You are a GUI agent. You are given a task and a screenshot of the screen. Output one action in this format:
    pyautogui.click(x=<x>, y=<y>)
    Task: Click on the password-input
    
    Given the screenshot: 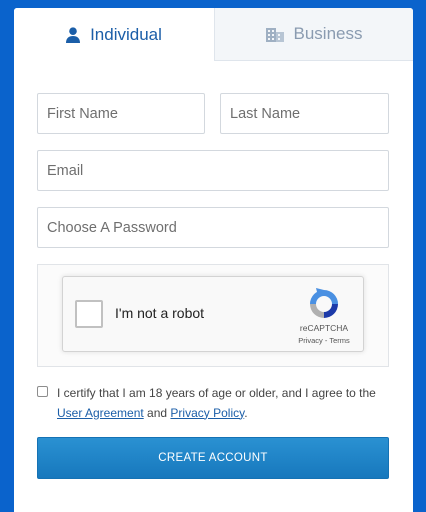 What is the action you would take?
    pyautogui.click(x=213, y=227)
    